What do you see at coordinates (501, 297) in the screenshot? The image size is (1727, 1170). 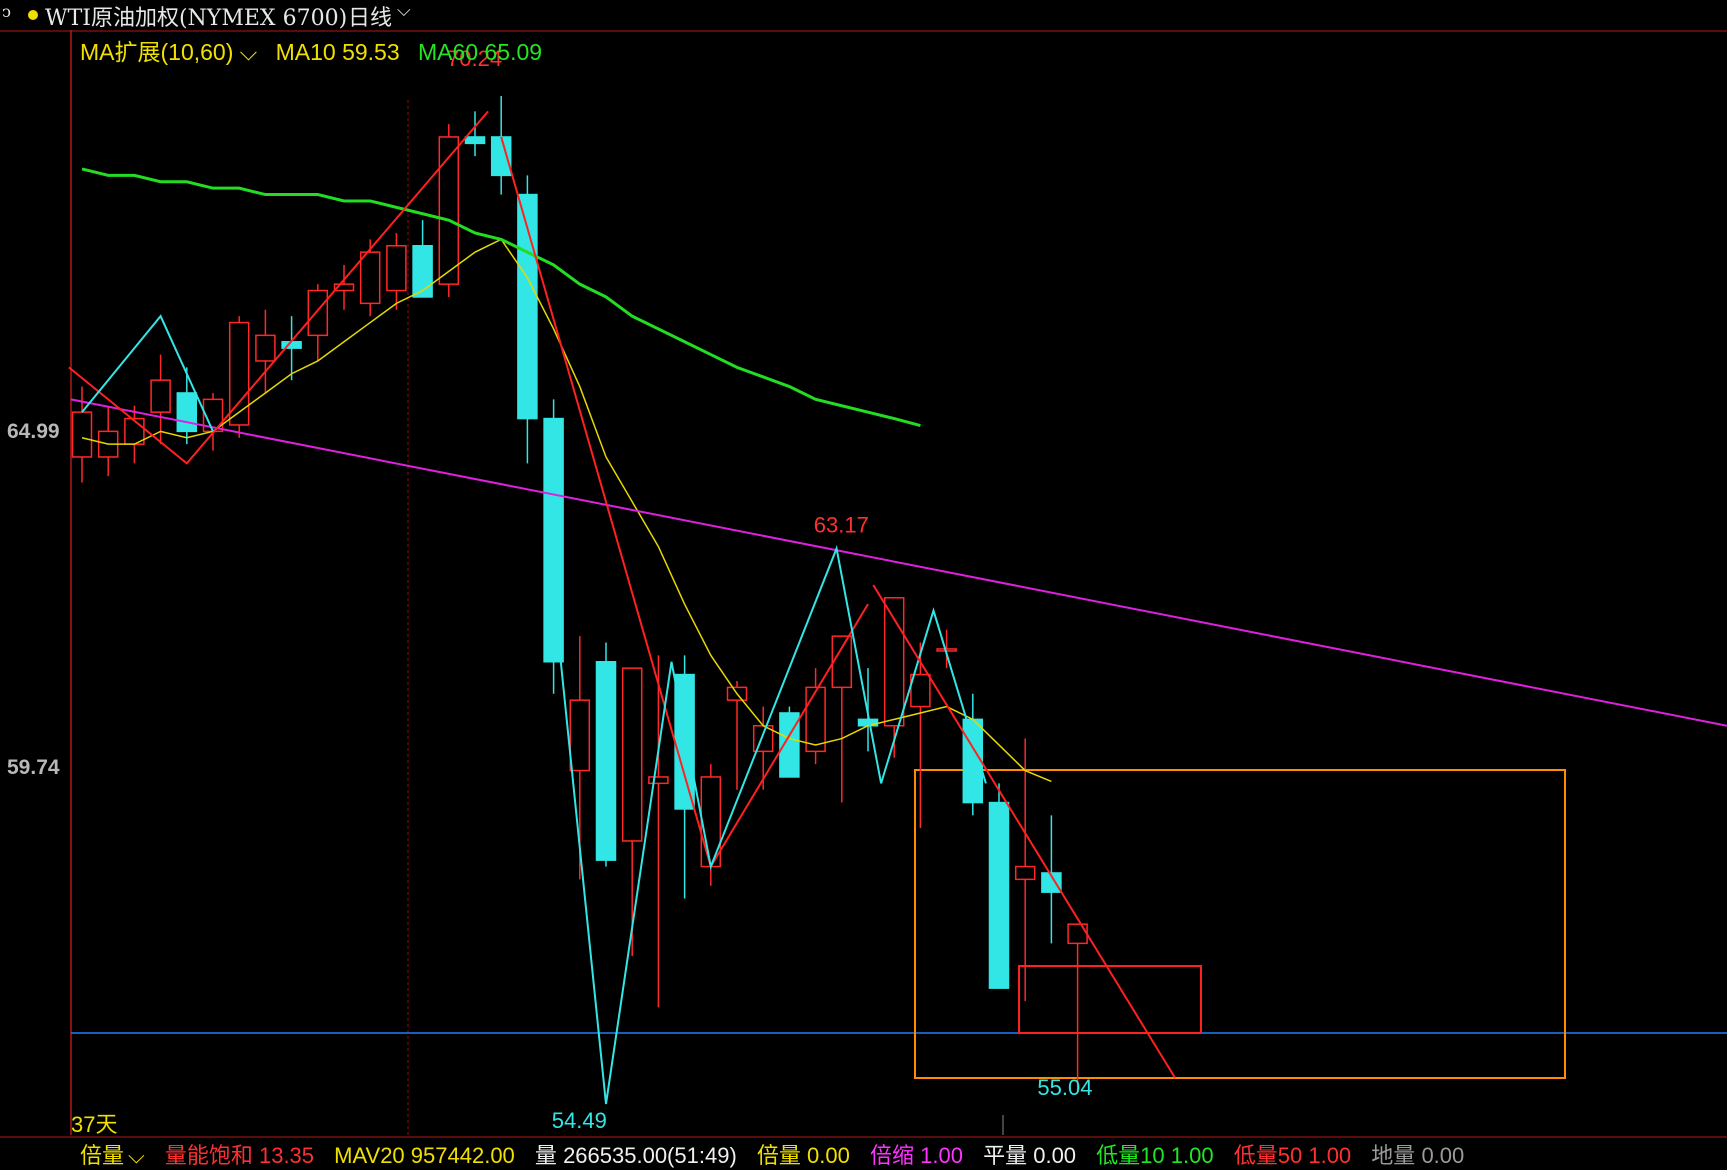 I see `ma60-line` at bounding box center [501, 297].